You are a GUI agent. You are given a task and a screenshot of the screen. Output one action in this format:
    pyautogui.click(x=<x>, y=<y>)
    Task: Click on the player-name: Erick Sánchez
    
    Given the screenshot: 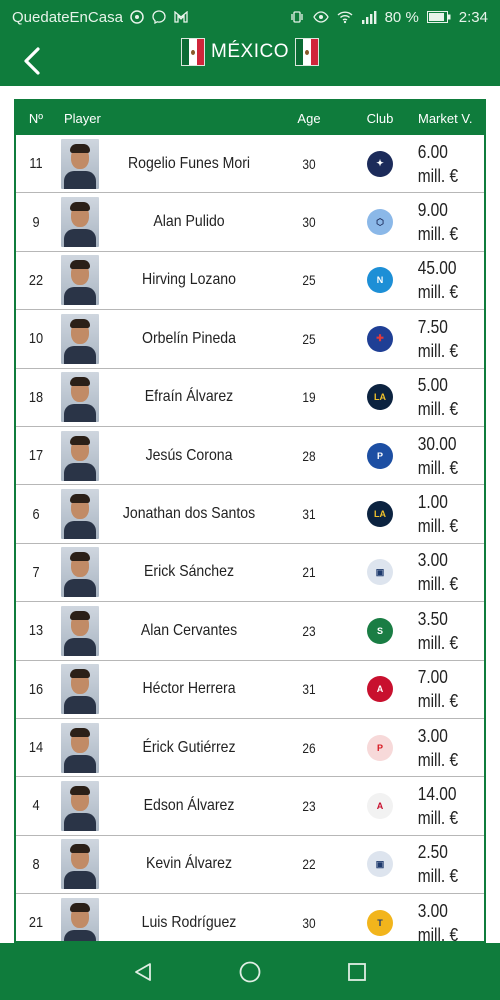 What is the action you would take?
    pyautogui.click(x=189, y=572)
    